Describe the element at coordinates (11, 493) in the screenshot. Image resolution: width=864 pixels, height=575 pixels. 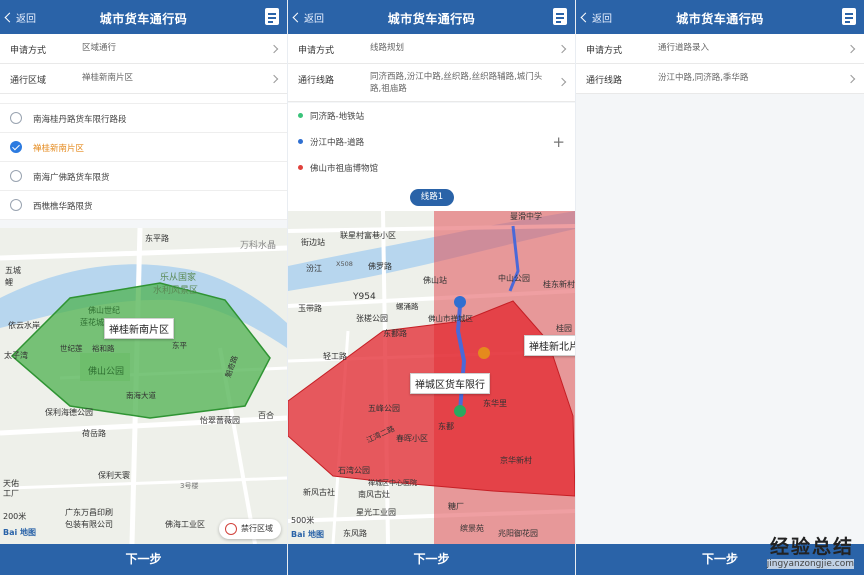
I see `map-label: 工厂` at that location.